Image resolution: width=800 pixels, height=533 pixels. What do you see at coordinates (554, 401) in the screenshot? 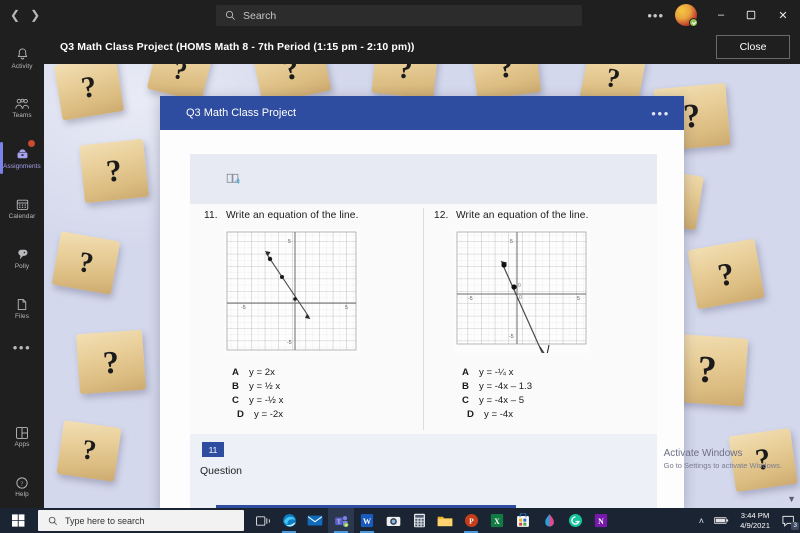
I see `answer-choice: Cy = -4x – 5` at bounding box center [554, 401].